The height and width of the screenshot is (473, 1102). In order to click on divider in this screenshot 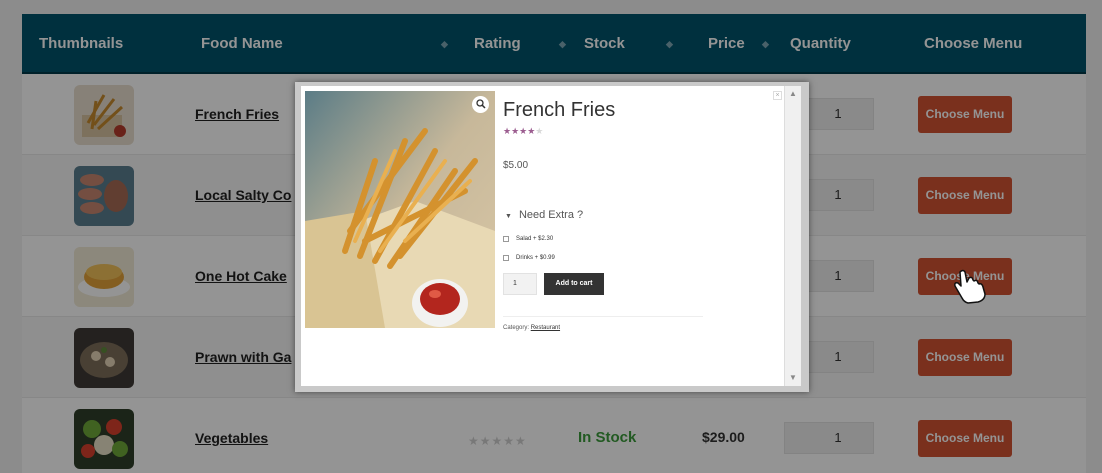, I will do `click(603, 316)`.